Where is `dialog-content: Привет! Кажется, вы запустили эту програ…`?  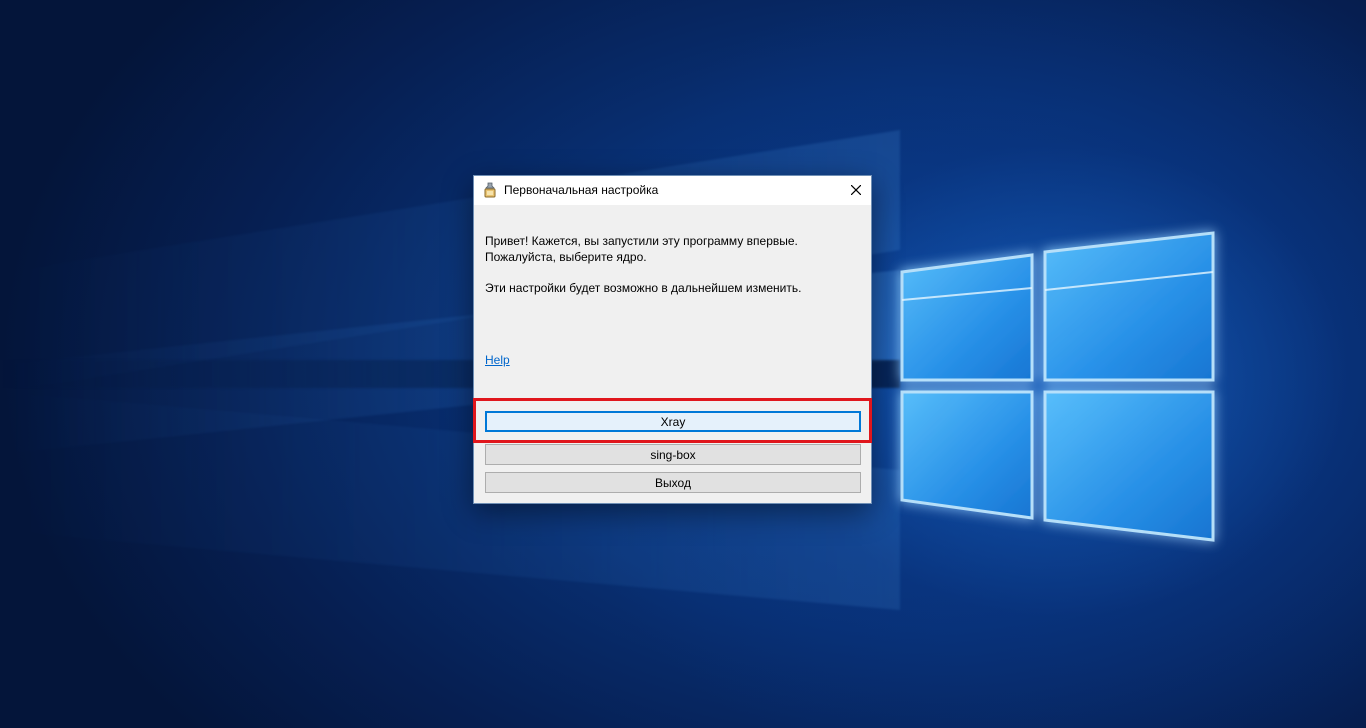
dialog-content: Привет! Кажется, вы запустили эту програ… is located at coordinates (672, 354).